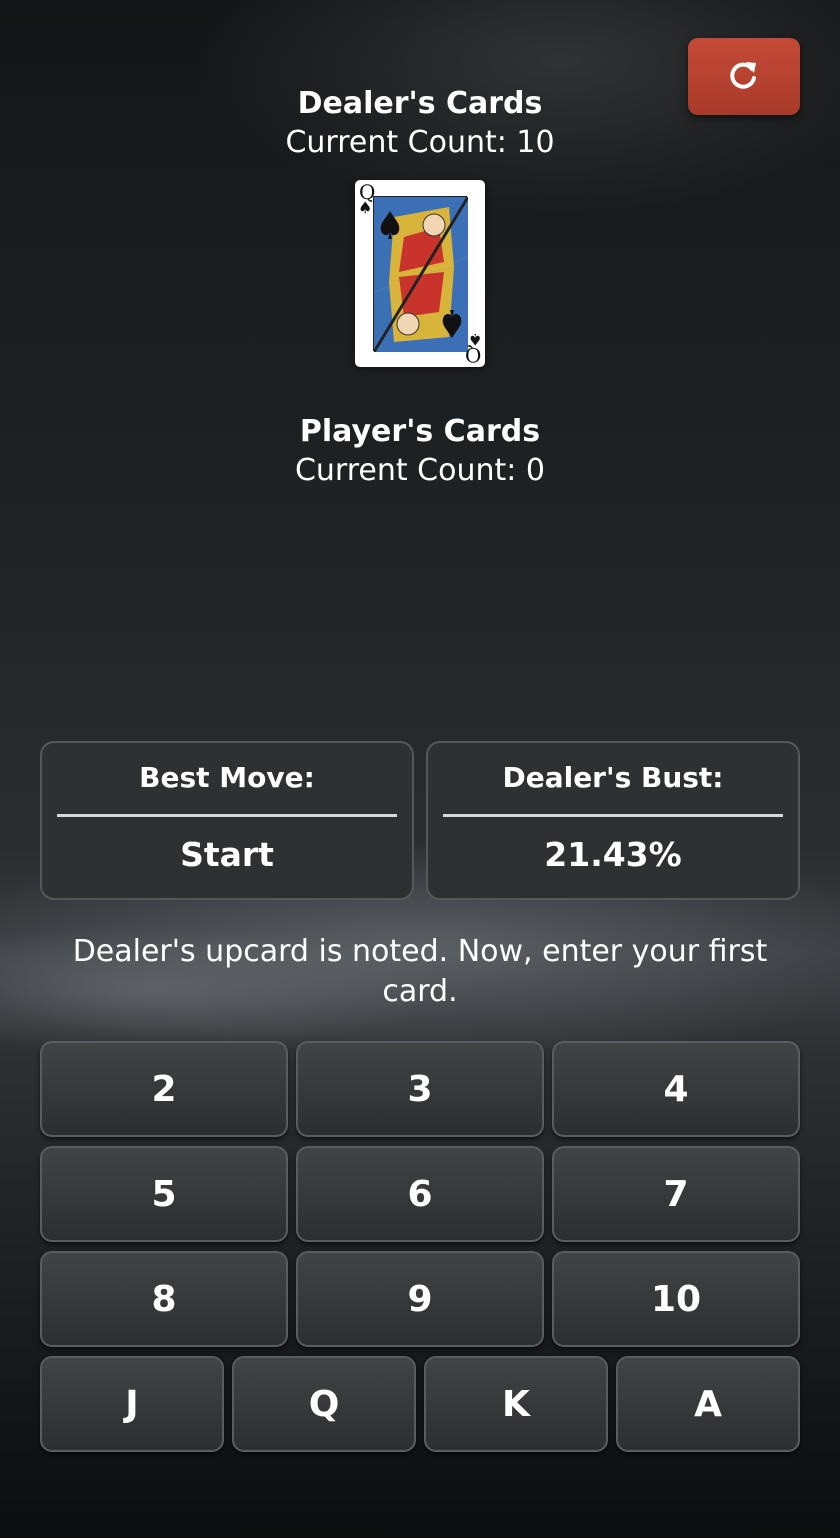 The height and width of the screenshot is (1538, 840). What do you see at coordinates (708, 1404) in the screenshot?
I see `card-key-a: A` at bounding box center [708, 1404].